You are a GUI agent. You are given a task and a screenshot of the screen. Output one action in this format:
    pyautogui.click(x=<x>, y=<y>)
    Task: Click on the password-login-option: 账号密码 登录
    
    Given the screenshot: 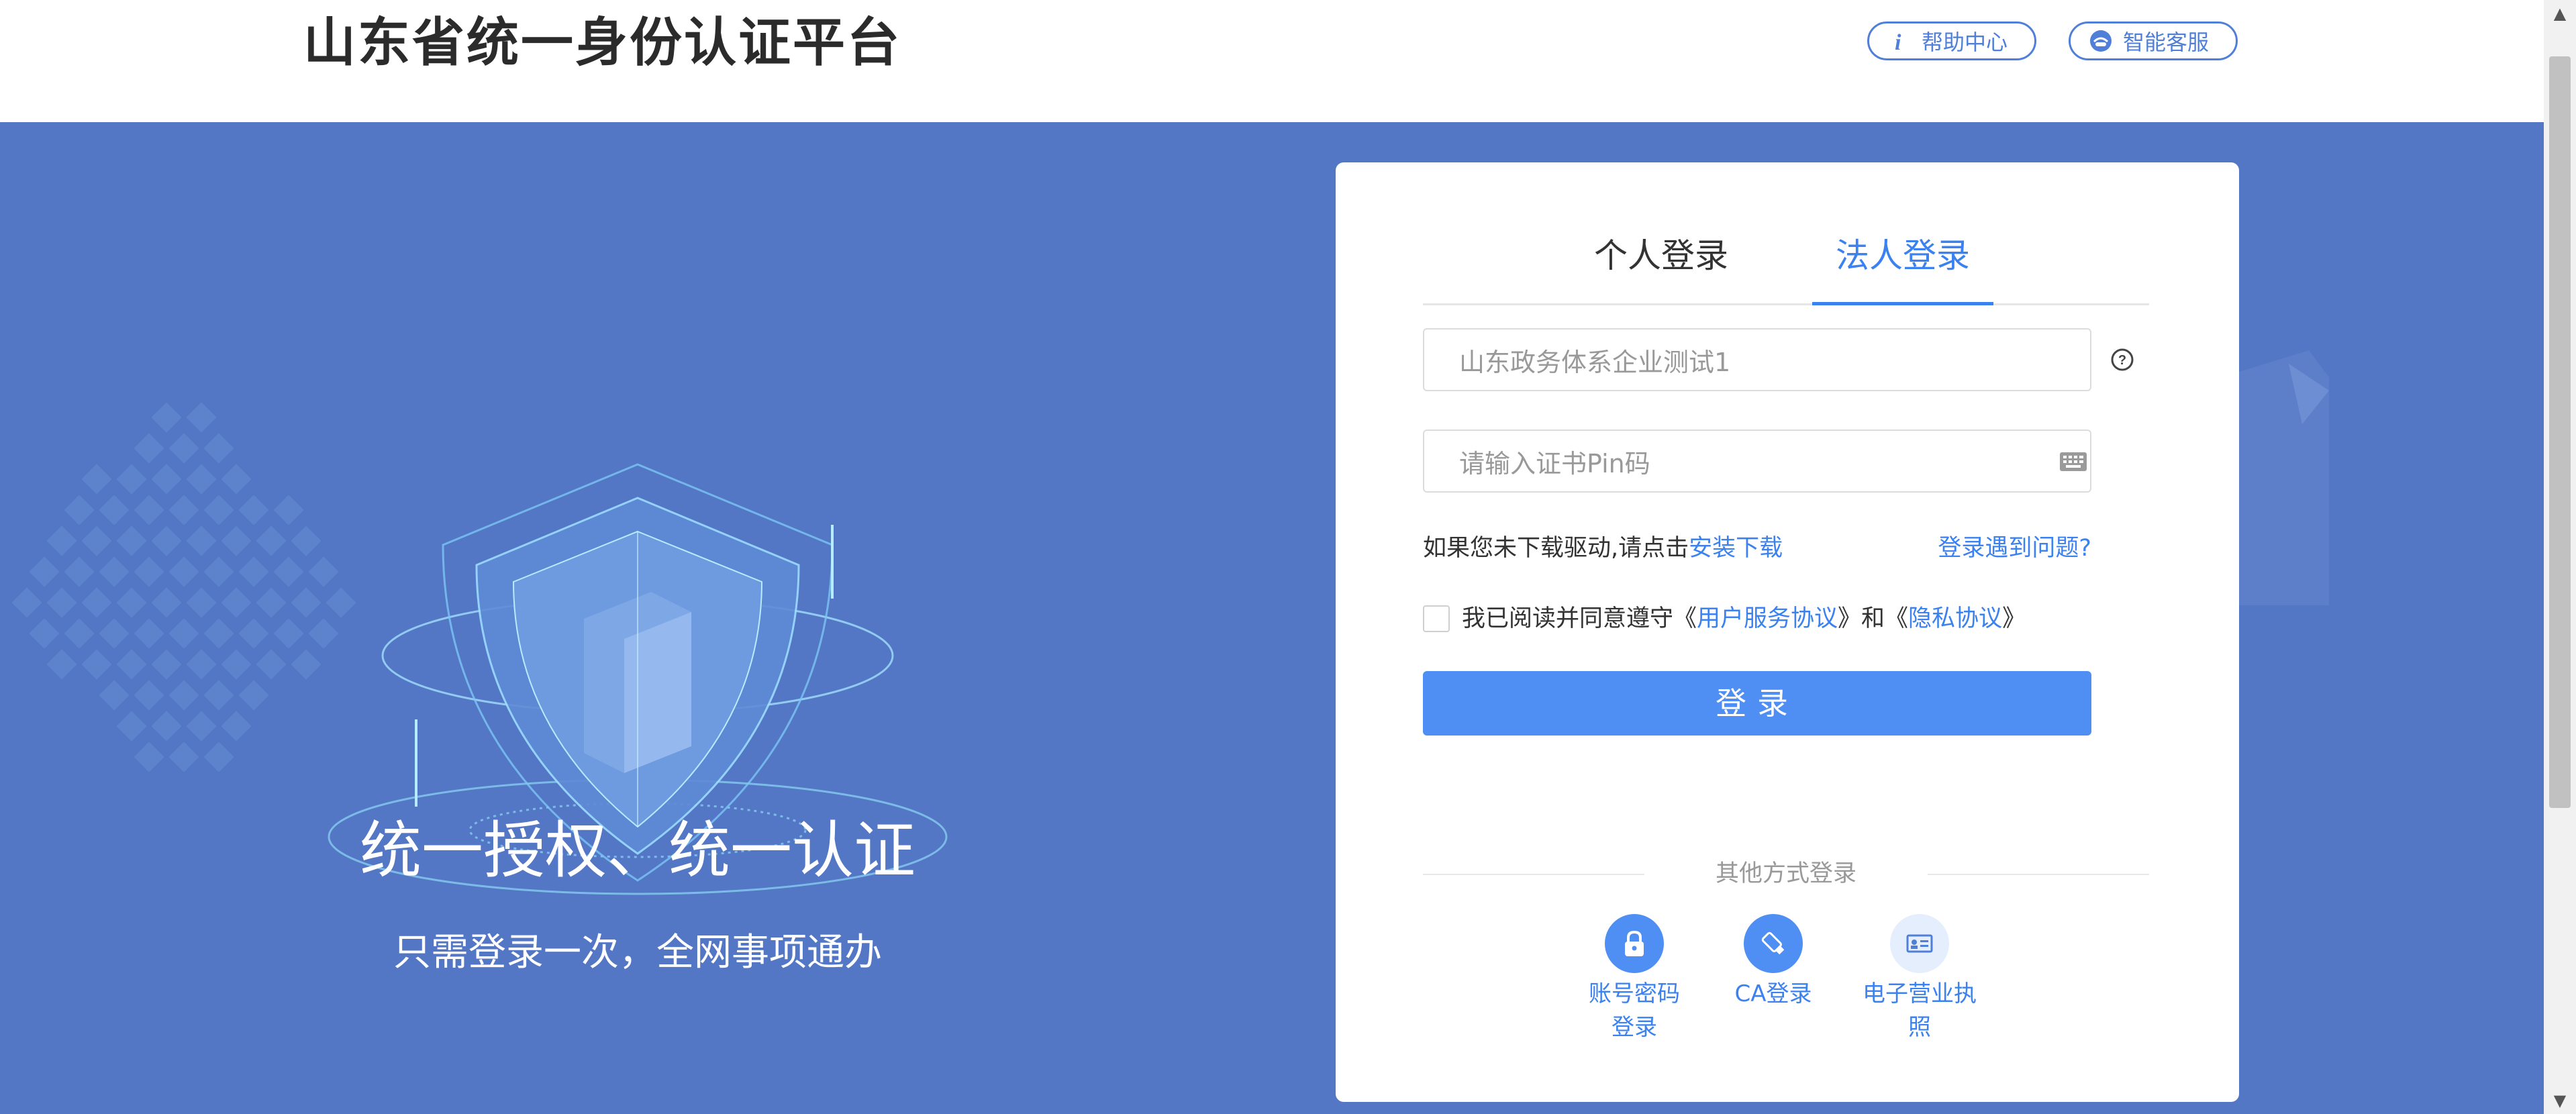 What is the action you would take?
    pyautogui.click(x=1634, y=979)
    